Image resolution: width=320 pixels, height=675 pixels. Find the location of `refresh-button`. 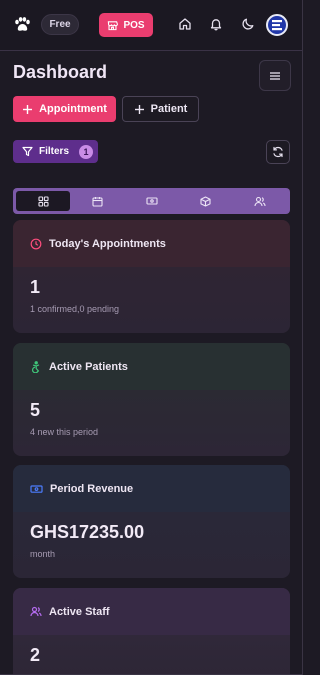

refresh-button is located at coordinates (278, 152).